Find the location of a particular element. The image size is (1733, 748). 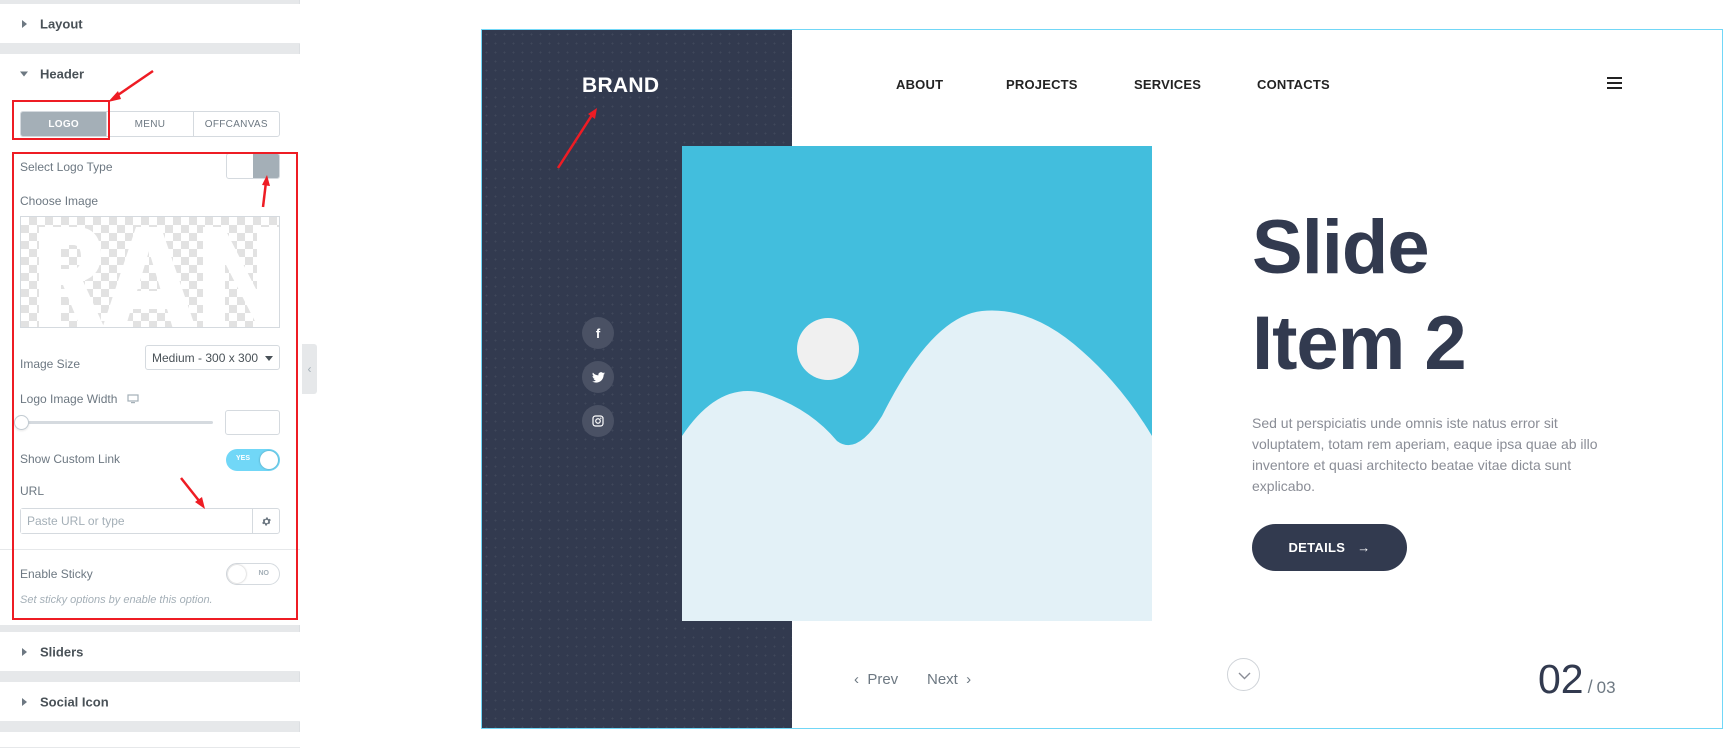

details-button: DETAILS → is located at coordinates (1329, 547).